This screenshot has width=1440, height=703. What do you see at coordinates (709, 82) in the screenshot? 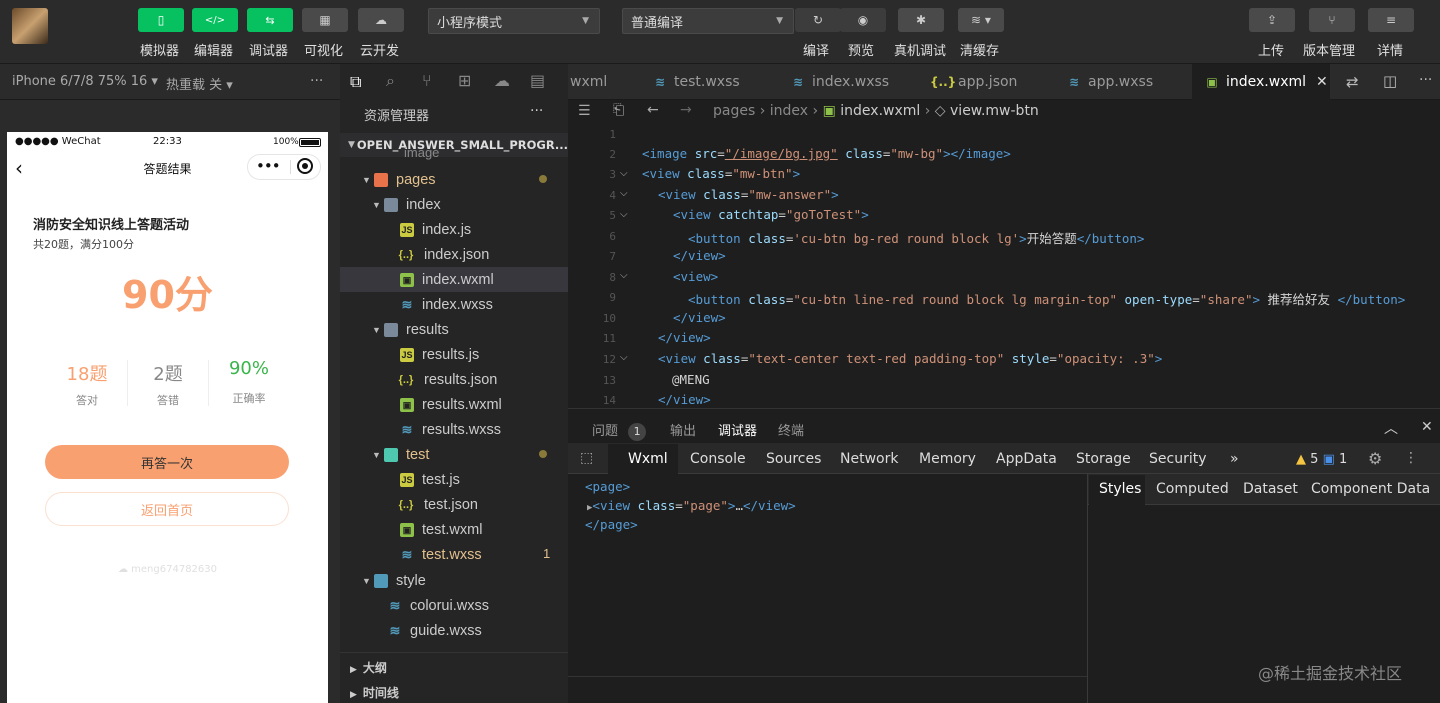
I see `tab-test-wxss: ≋ test.wxss` at bounding box center [709, 82].